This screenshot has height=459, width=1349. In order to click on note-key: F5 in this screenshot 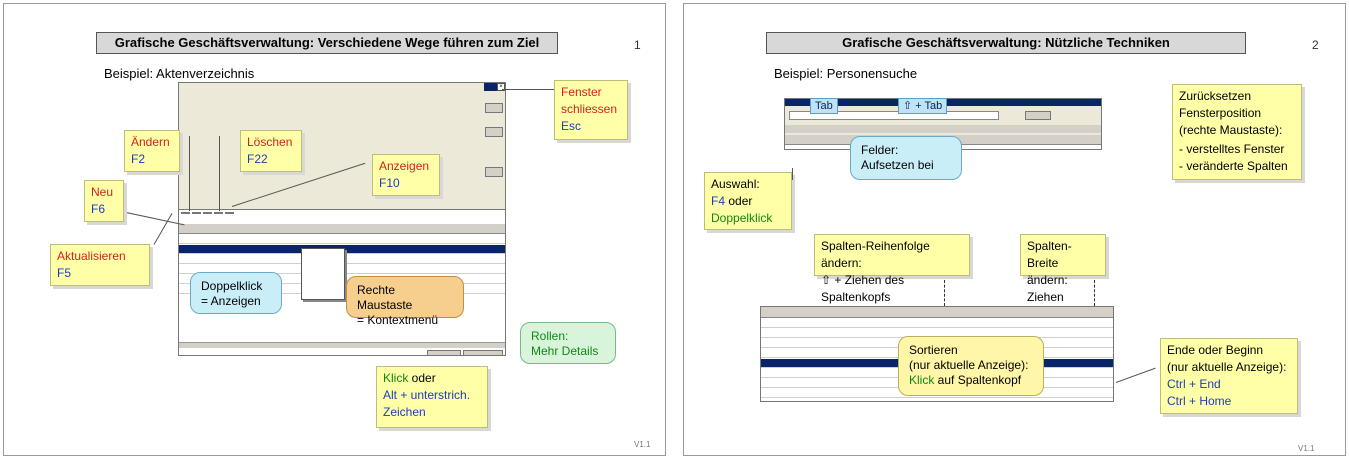, I will do `click(64, 273)`.